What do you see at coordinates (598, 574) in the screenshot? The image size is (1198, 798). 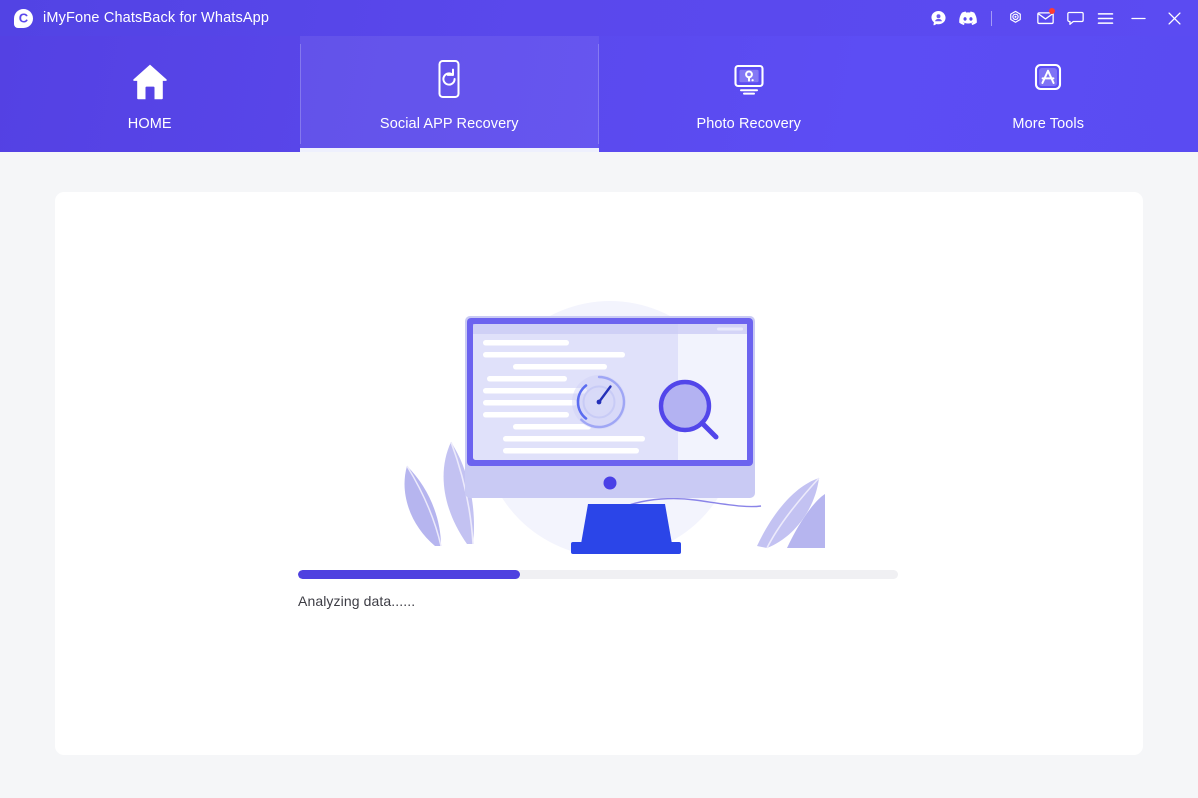 I see `progress-bar-track` at bounding box center [598, 574].